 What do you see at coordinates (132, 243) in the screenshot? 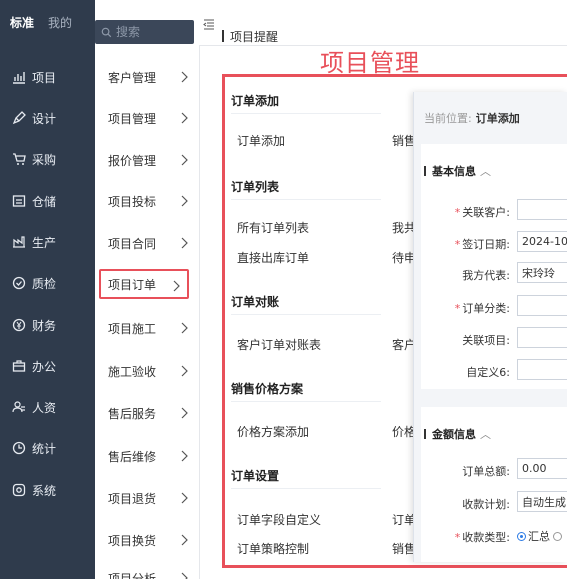
I see `submenu-item-label: 项目合同` at bounding box center [132, 243].